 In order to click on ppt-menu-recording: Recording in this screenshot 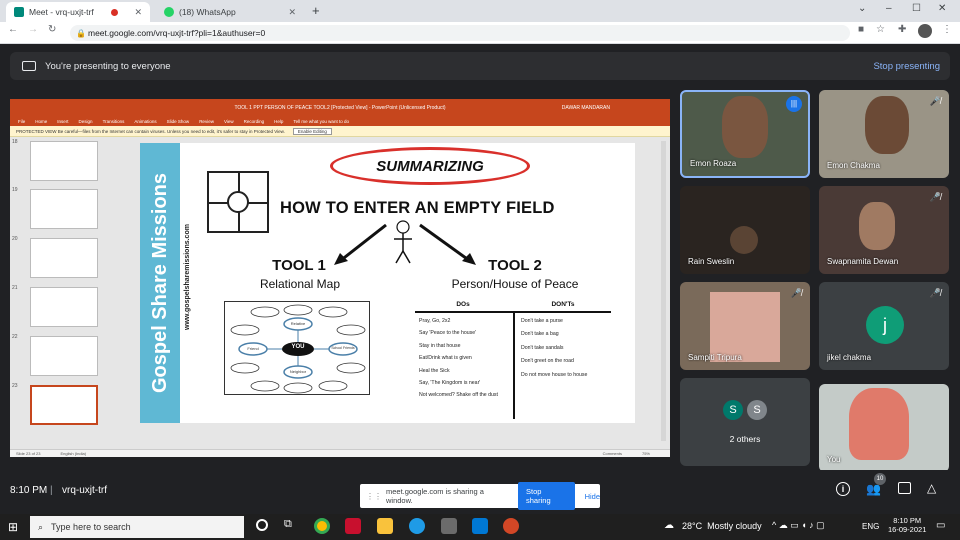, I will do `click(254, 121)`.